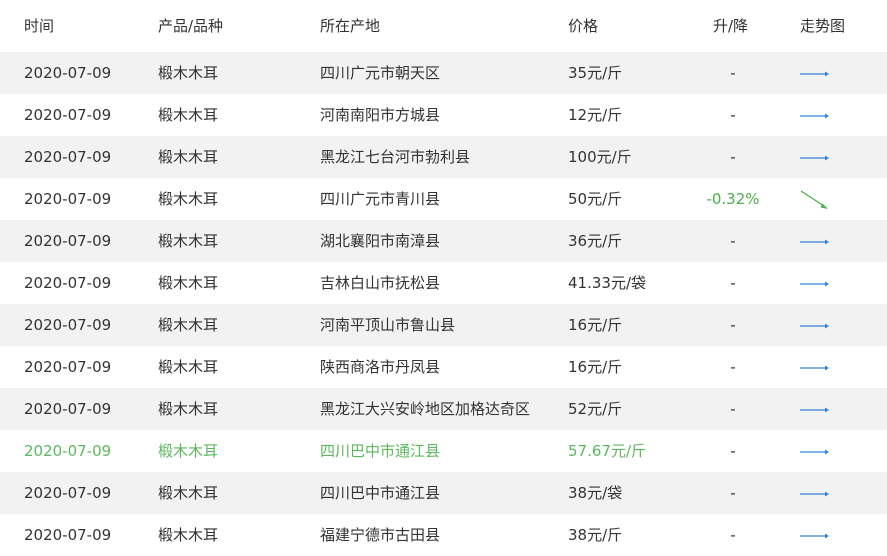 The height and width of the screenshot is (556, 887). I want to click on table-row: 2020-07-09 椴木木耳 吉林白山市抚松县 41.33元/袋 -, so click(443, 283).